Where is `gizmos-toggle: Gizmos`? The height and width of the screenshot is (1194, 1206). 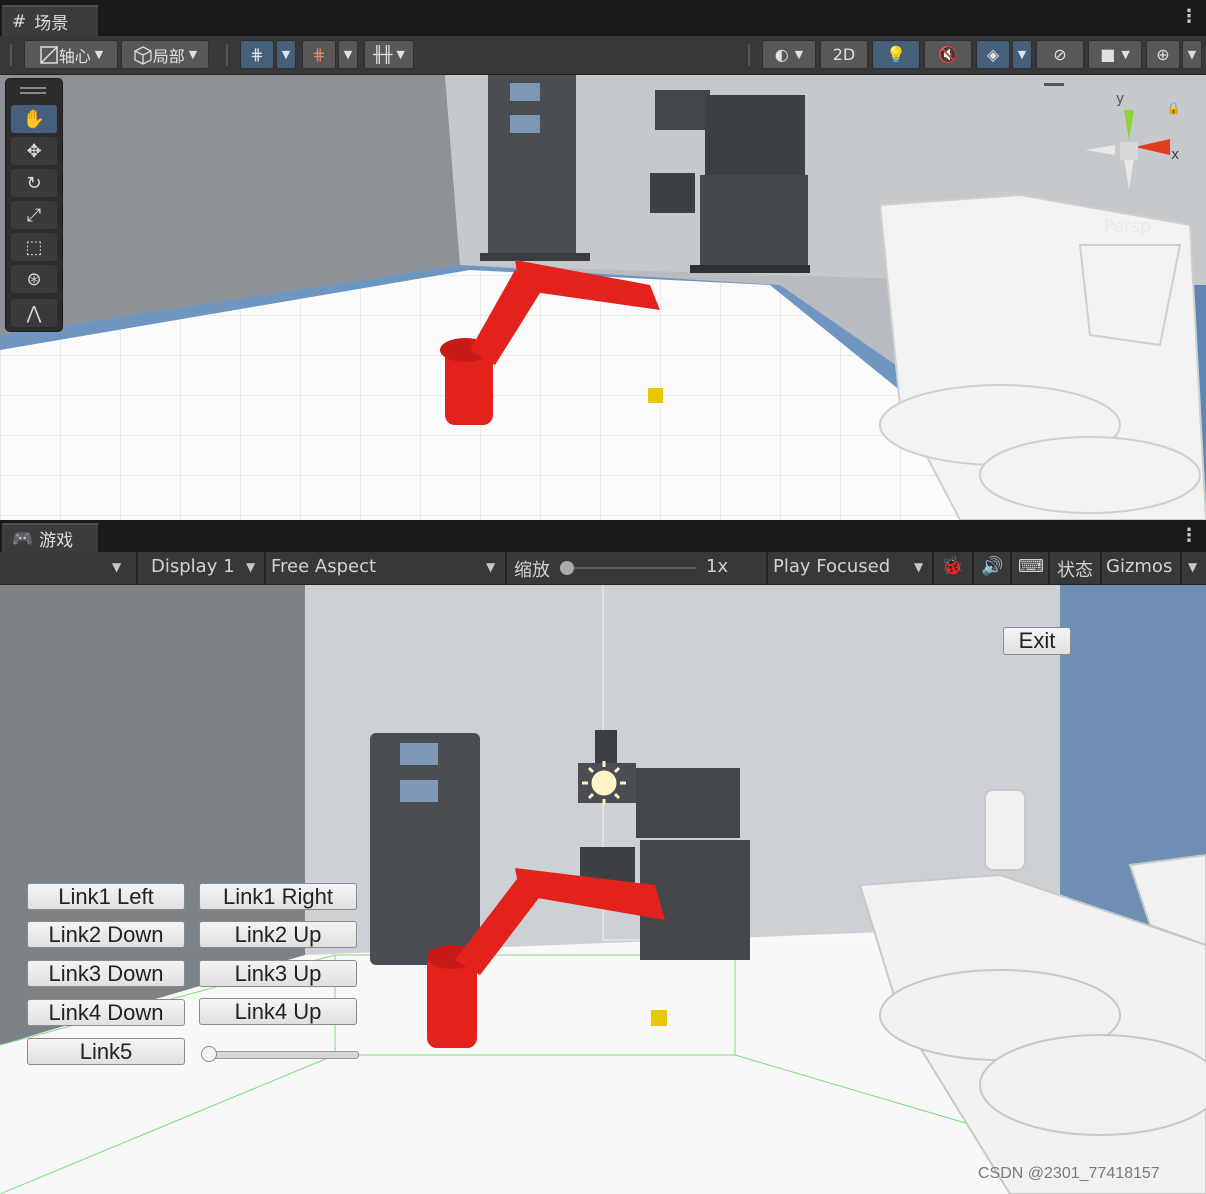
gizmos-toggle: Gizmos is located at coordinates (1139, 566).